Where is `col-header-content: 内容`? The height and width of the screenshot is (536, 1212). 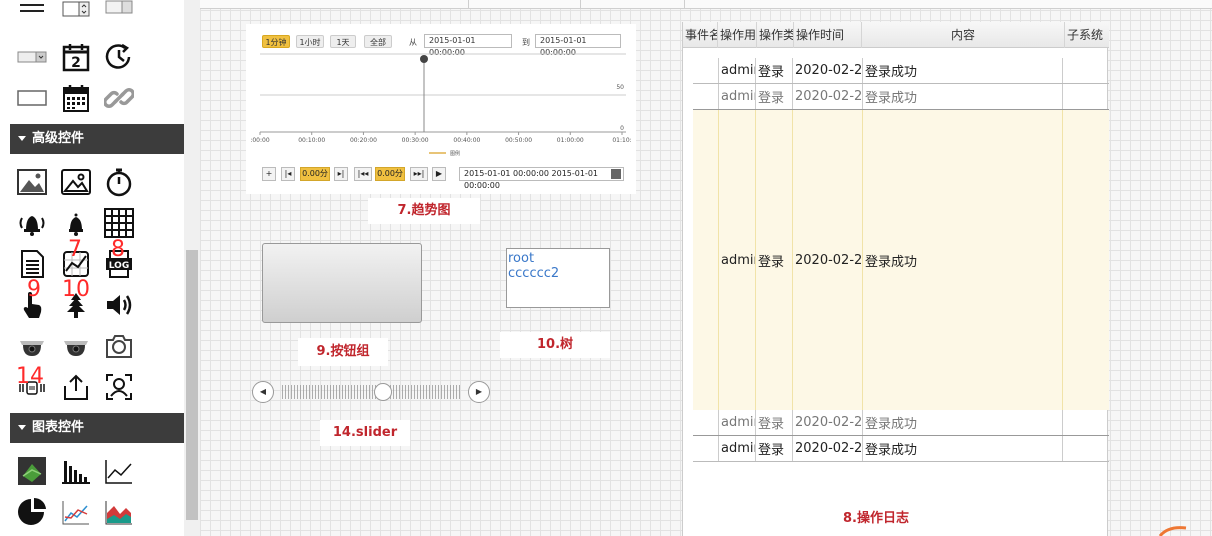
col-header-content: 内容 is located at coordinates (963, 35).